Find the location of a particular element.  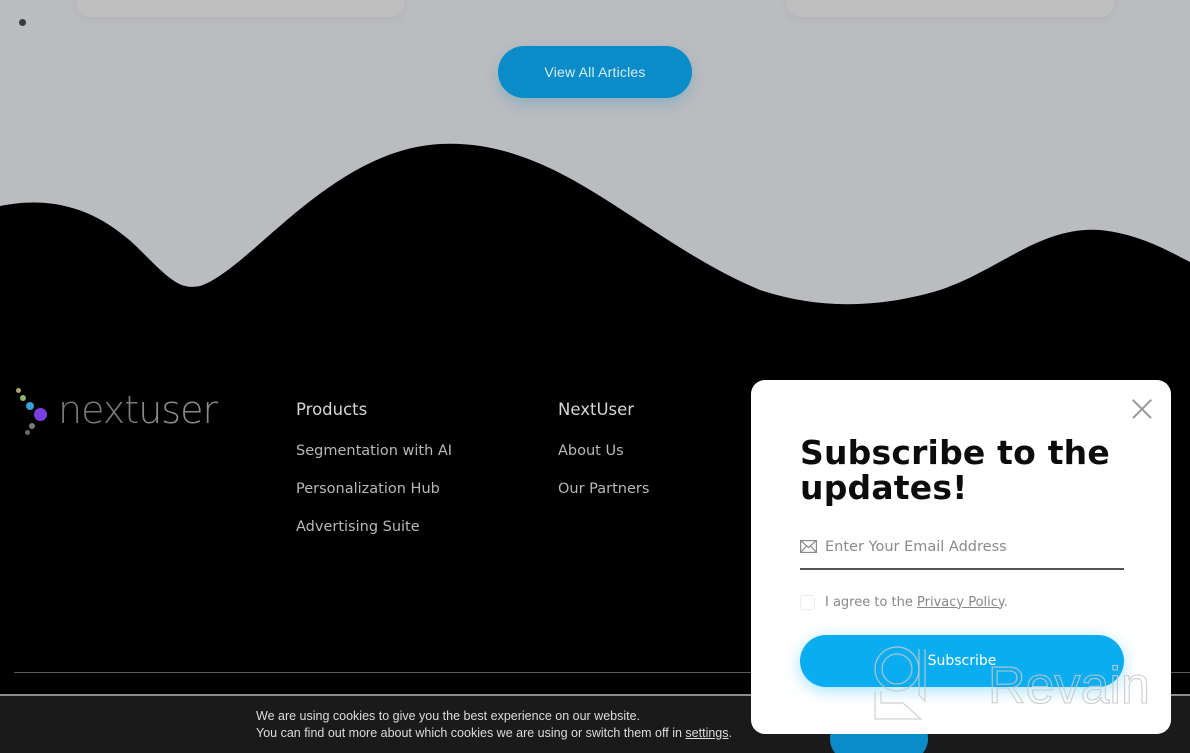

email-field is located at coordinates (962, 551).